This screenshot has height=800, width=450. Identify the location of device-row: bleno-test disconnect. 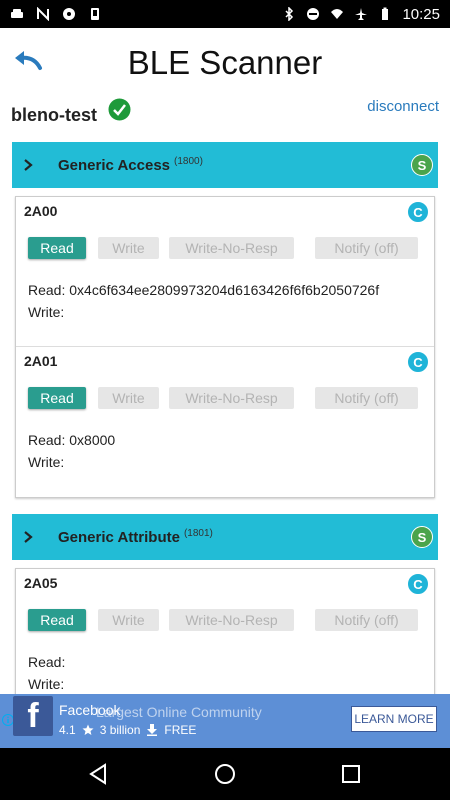
(225, 114).